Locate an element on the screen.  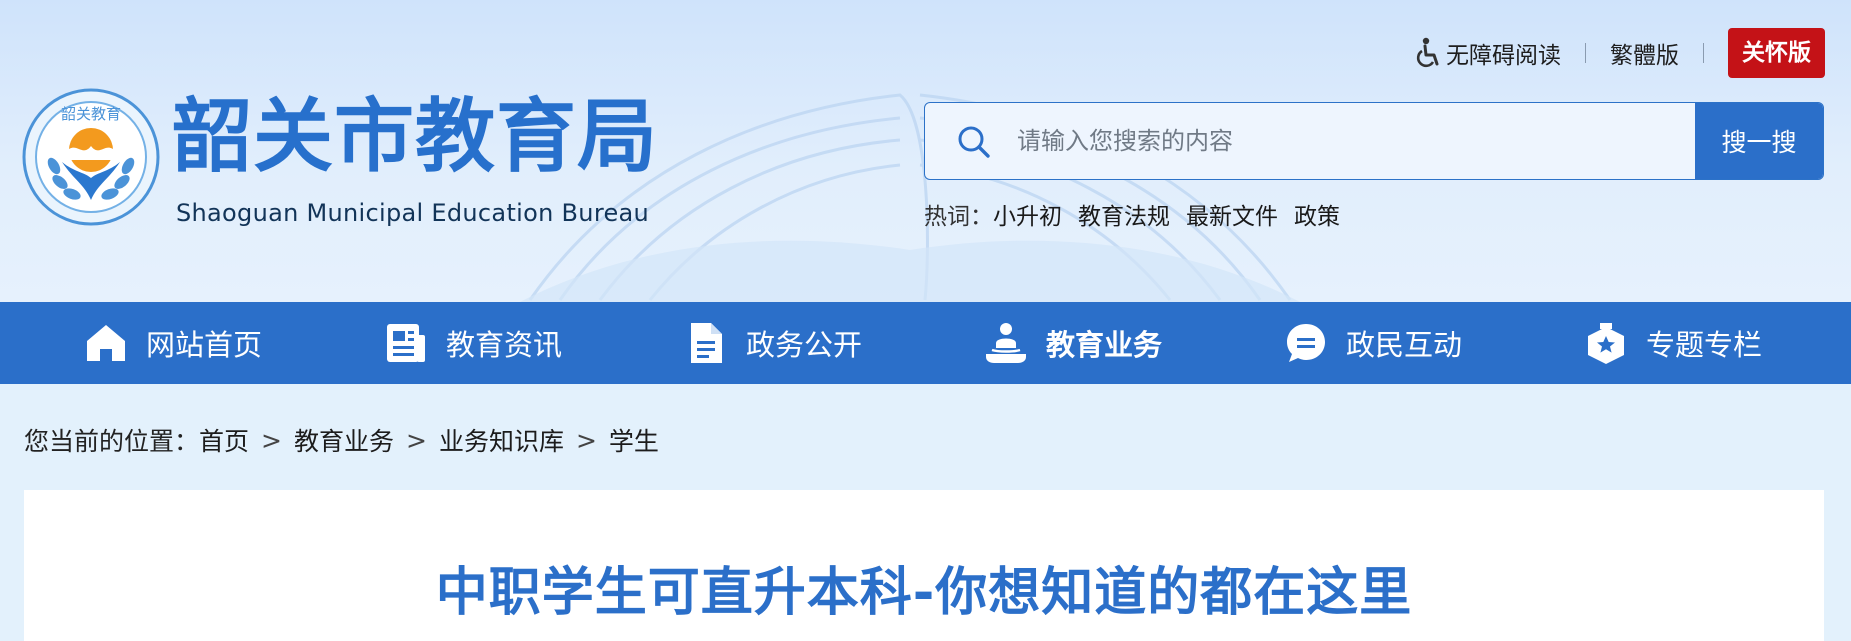
nav-item-home: 网站首页 is located at coordinates (173, 343).